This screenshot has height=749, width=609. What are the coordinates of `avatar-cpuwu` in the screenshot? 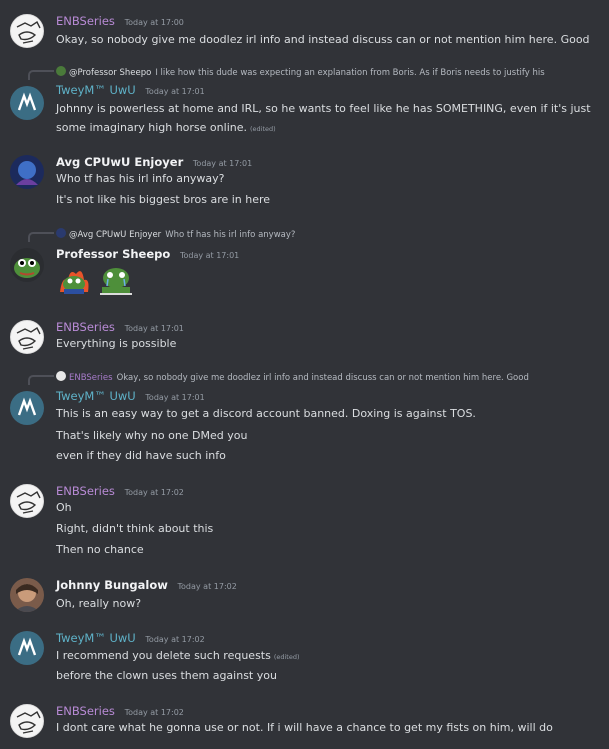 It's located at (27, 172).